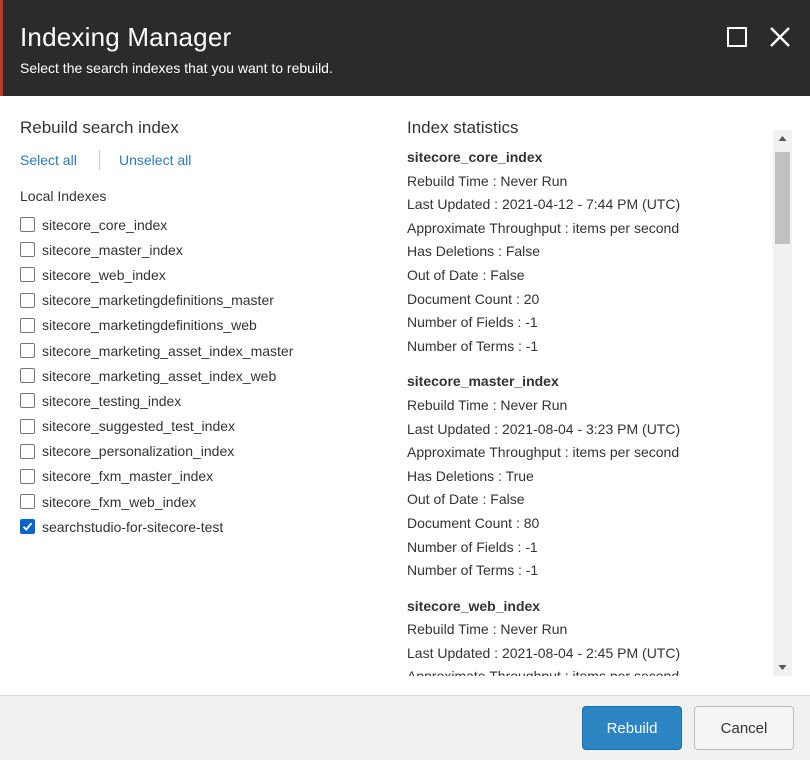 This screenshot has width=810, height=760. I want to click on maximize-button, so click(737, 37).